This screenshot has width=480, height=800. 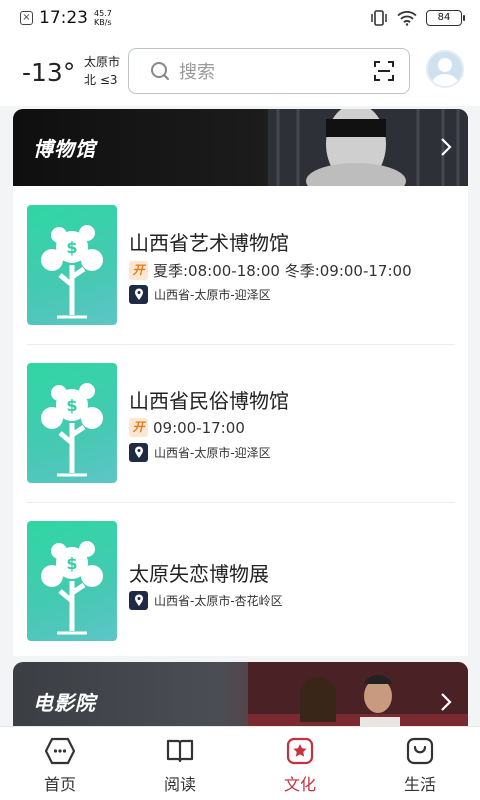 What do you see at coordinates (197, 71) in the screenshot?
I see `search-input: 搜索` at bounding box center [197, 71].